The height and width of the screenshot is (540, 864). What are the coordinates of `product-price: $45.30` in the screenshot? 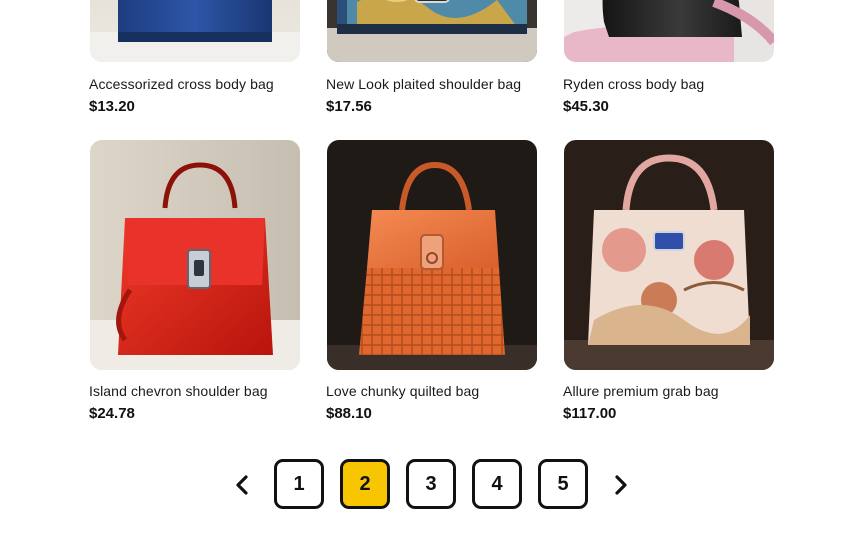 It's located at (586, 106).